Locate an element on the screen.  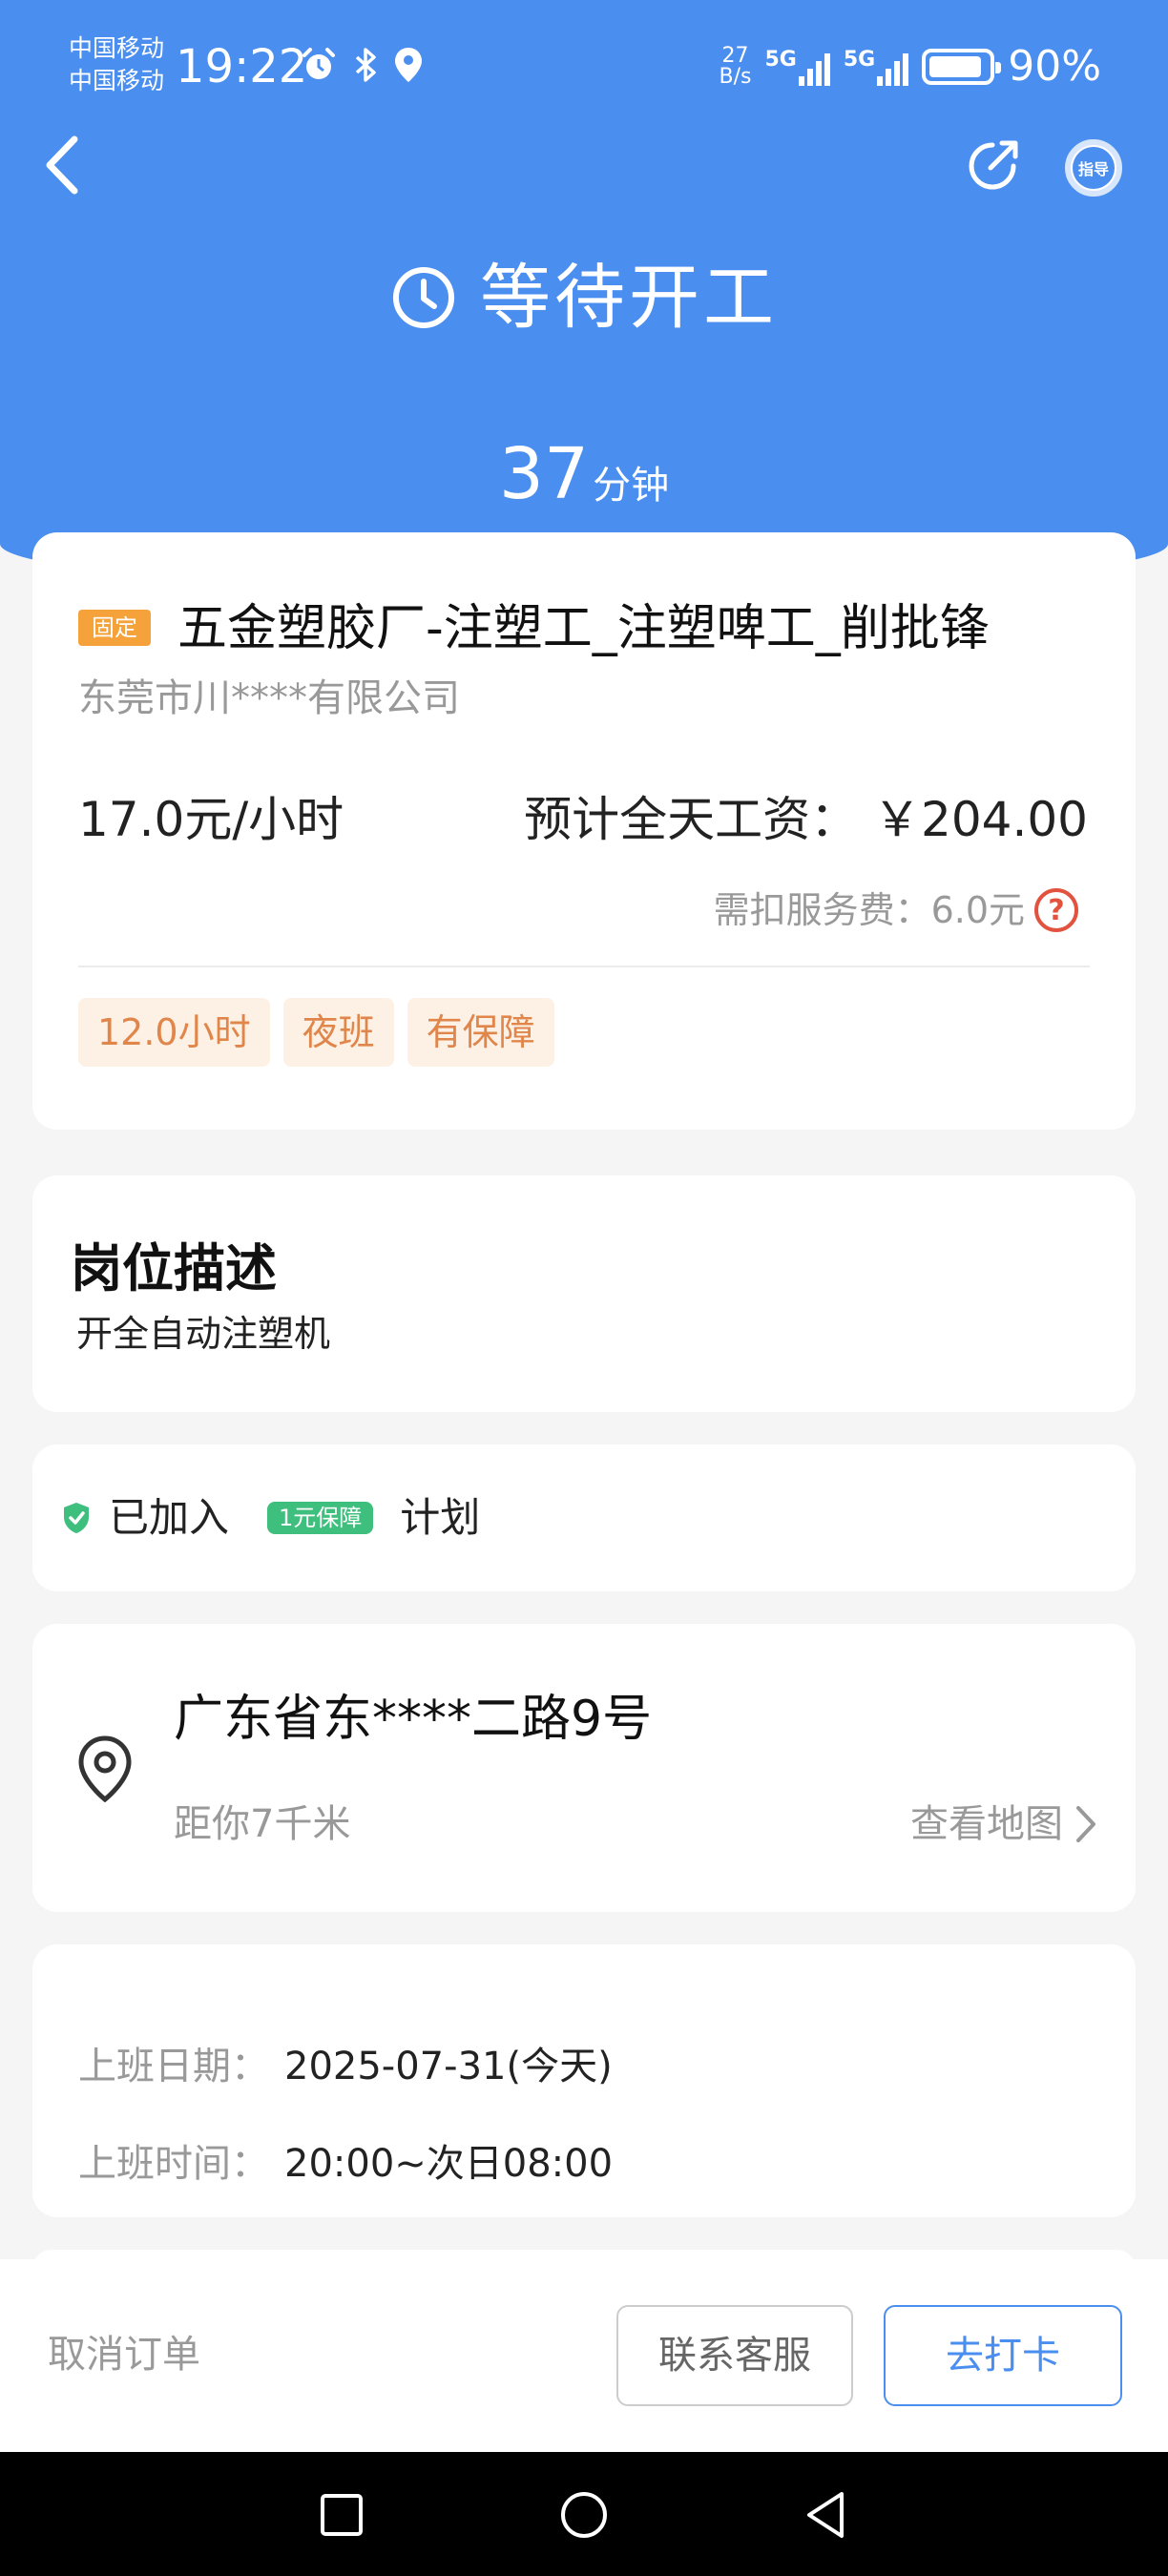
net-speed-value: 27 is located at coordinates (735, 56).